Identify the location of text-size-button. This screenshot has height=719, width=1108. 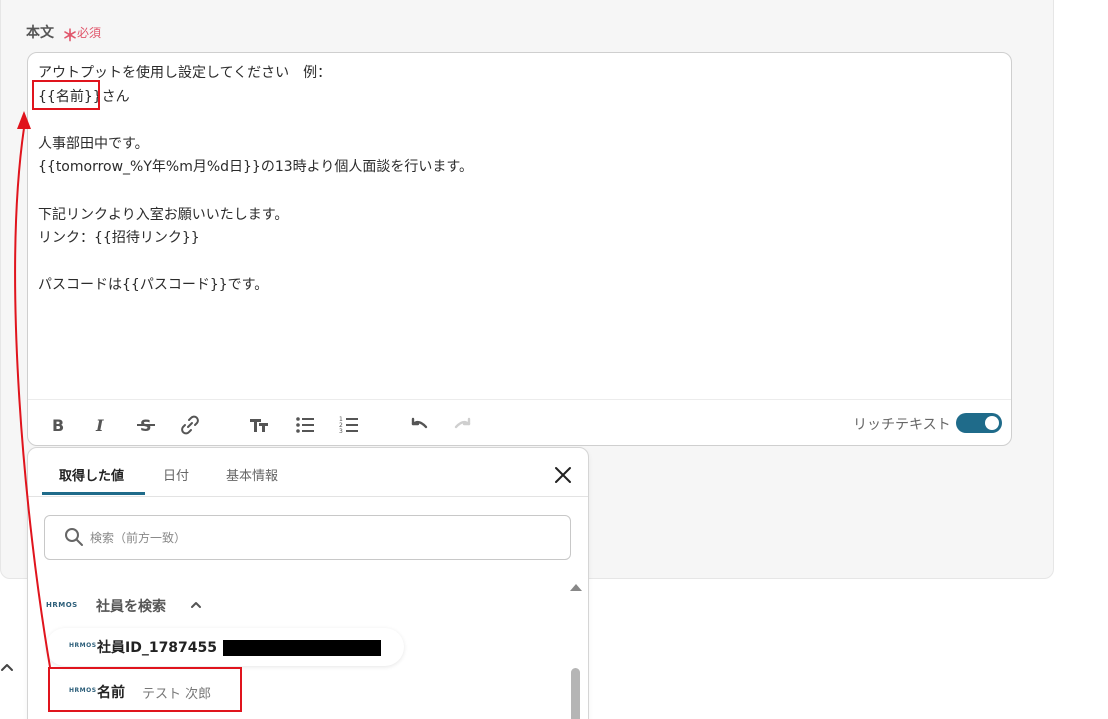
(259, 425).